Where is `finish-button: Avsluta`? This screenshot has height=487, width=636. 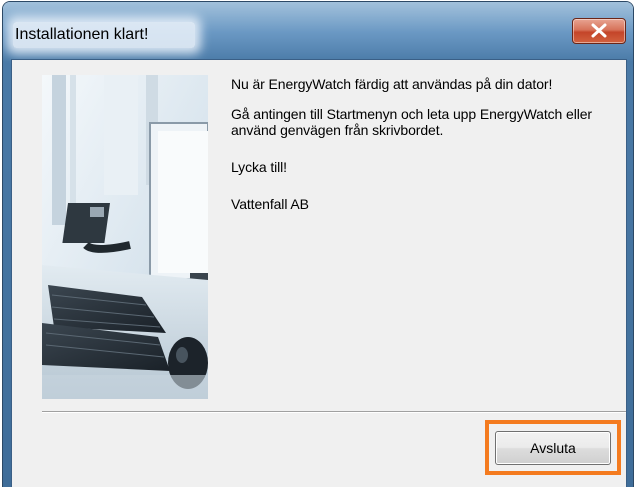 finish-button: Avsluta is located at coordinates (553, 448).